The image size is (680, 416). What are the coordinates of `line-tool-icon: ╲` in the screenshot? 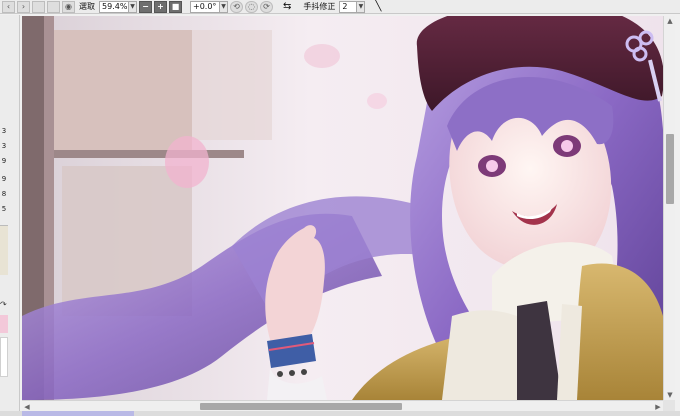 It's located at (378, 6).